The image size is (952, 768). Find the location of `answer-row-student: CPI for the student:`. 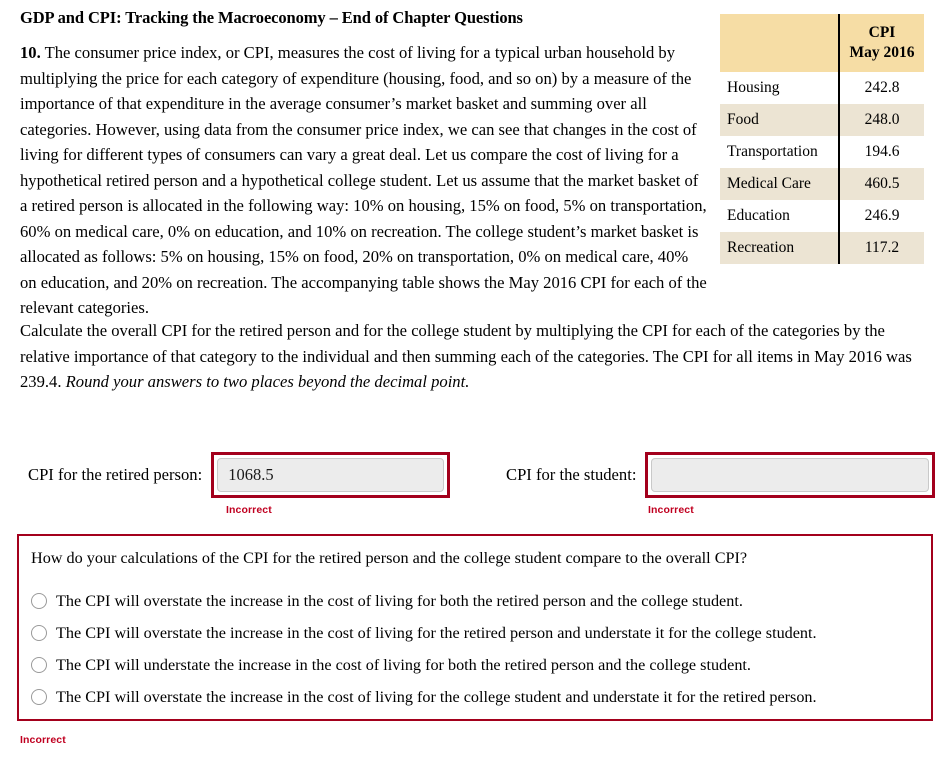

answer-row-student: CPI for the student: is located at coordinates (721, 475).